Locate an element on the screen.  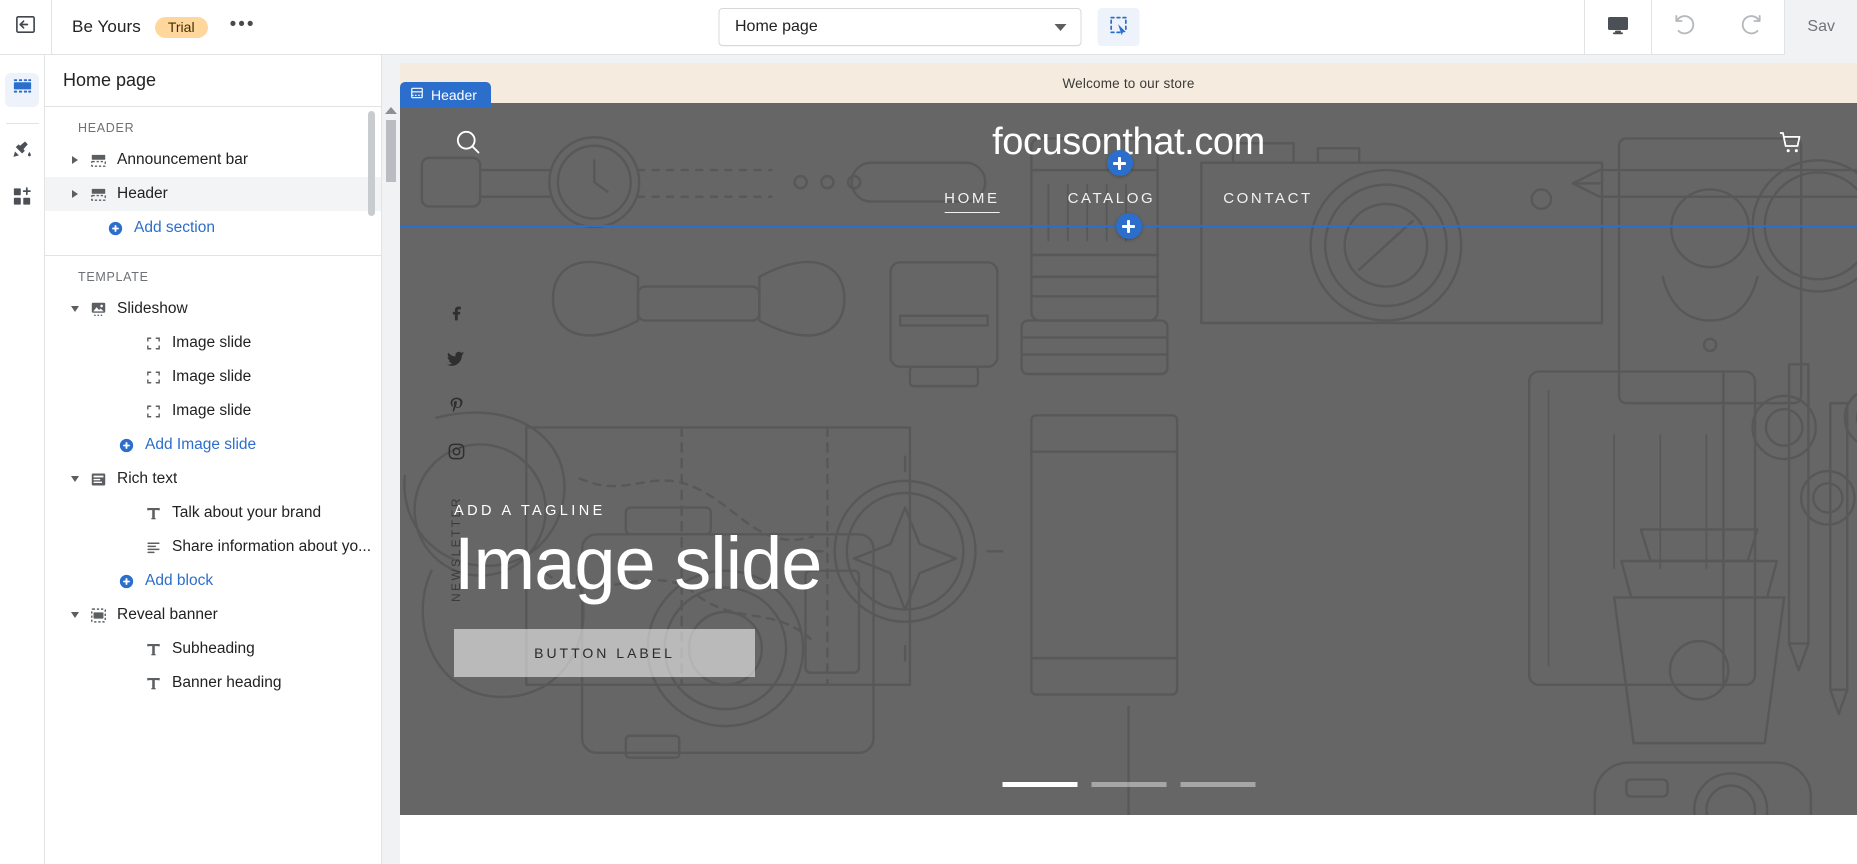
undo-button is located at coordinates (1685, 27).